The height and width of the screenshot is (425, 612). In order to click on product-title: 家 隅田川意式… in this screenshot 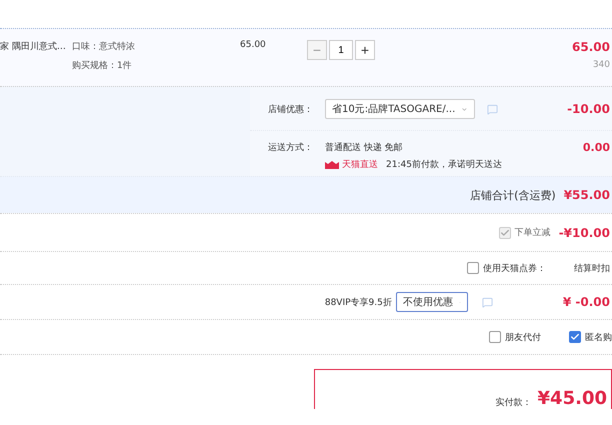, I will do `click(36, 46)`.